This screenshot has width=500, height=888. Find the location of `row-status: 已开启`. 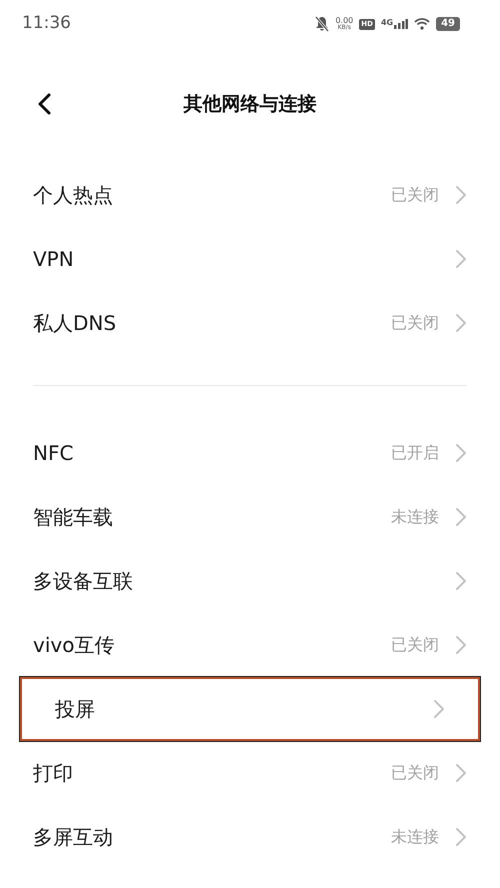

row-status: 已开启 is located at coordinates (415, 453).